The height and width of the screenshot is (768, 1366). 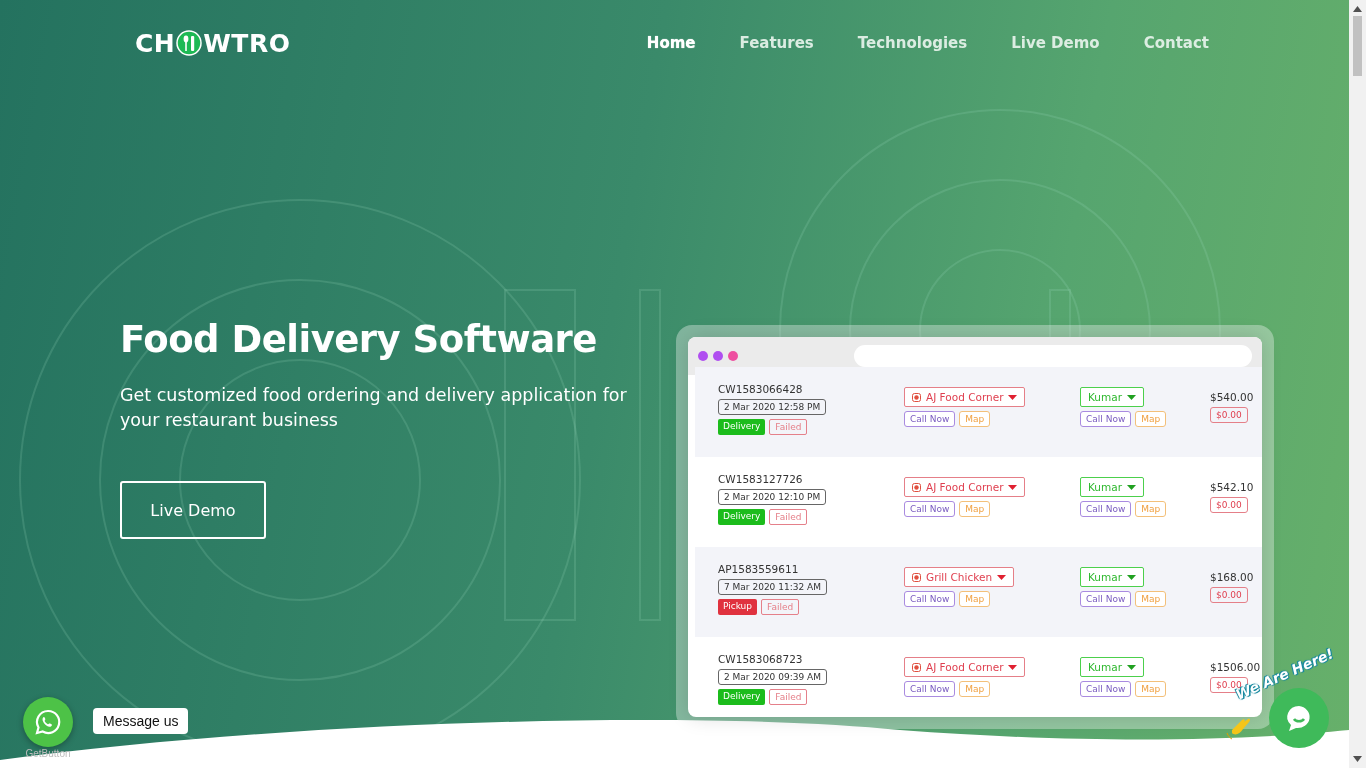 What do you see at coordinates (155, 43) in the screenshot?
I see `logo-text: CH` at bounding box center [155, 43].